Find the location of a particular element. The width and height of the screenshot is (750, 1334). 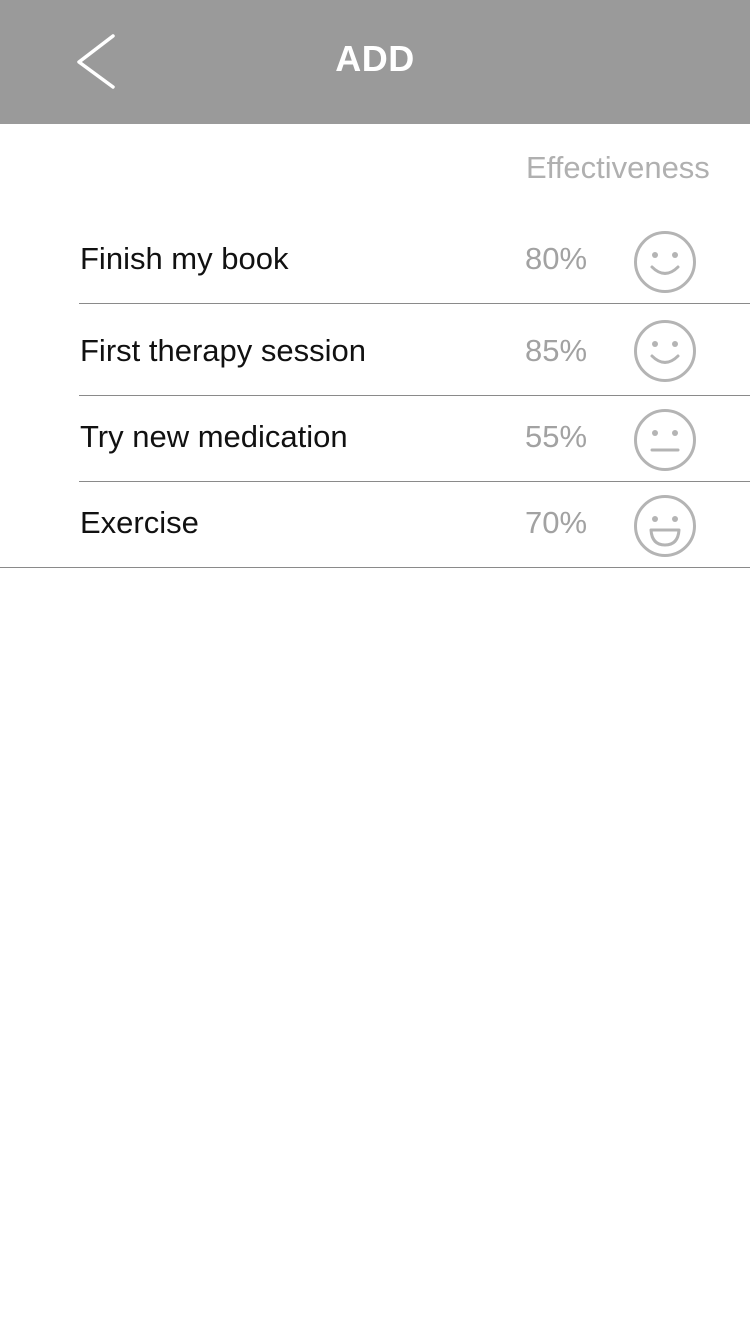

effectiveness-value: 85% is located at coordinates (556, 350).